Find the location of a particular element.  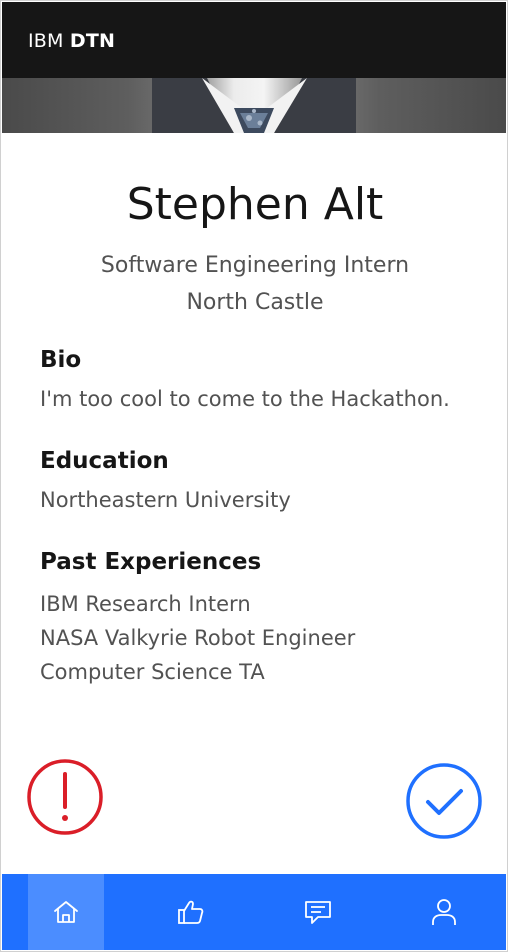

bio-text: I'm too cool to come to the Hackathon. is located at coordinates (245, 399).